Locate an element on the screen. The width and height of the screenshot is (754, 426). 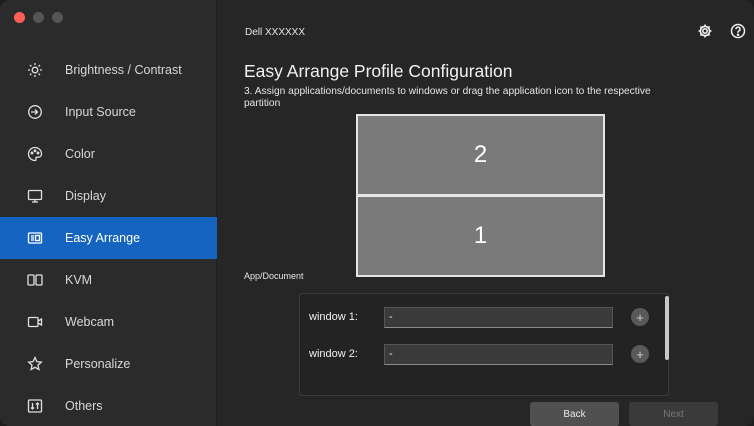
minimize-window-button is located at coordinates (38, 17).